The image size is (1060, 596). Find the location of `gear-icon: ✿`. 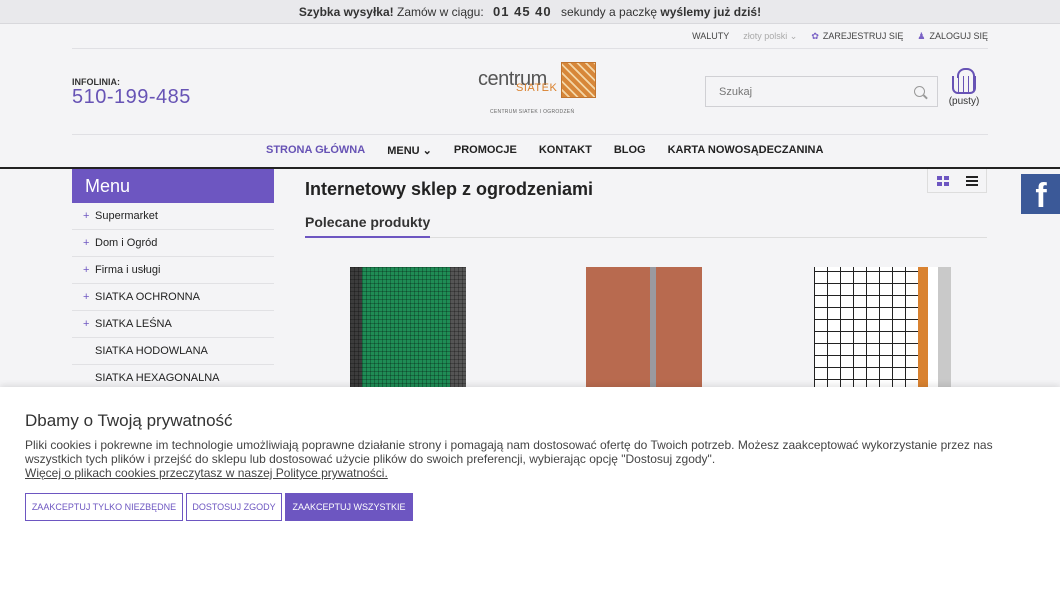

gear-icon: ✿ is located at coordinates (815, 35).